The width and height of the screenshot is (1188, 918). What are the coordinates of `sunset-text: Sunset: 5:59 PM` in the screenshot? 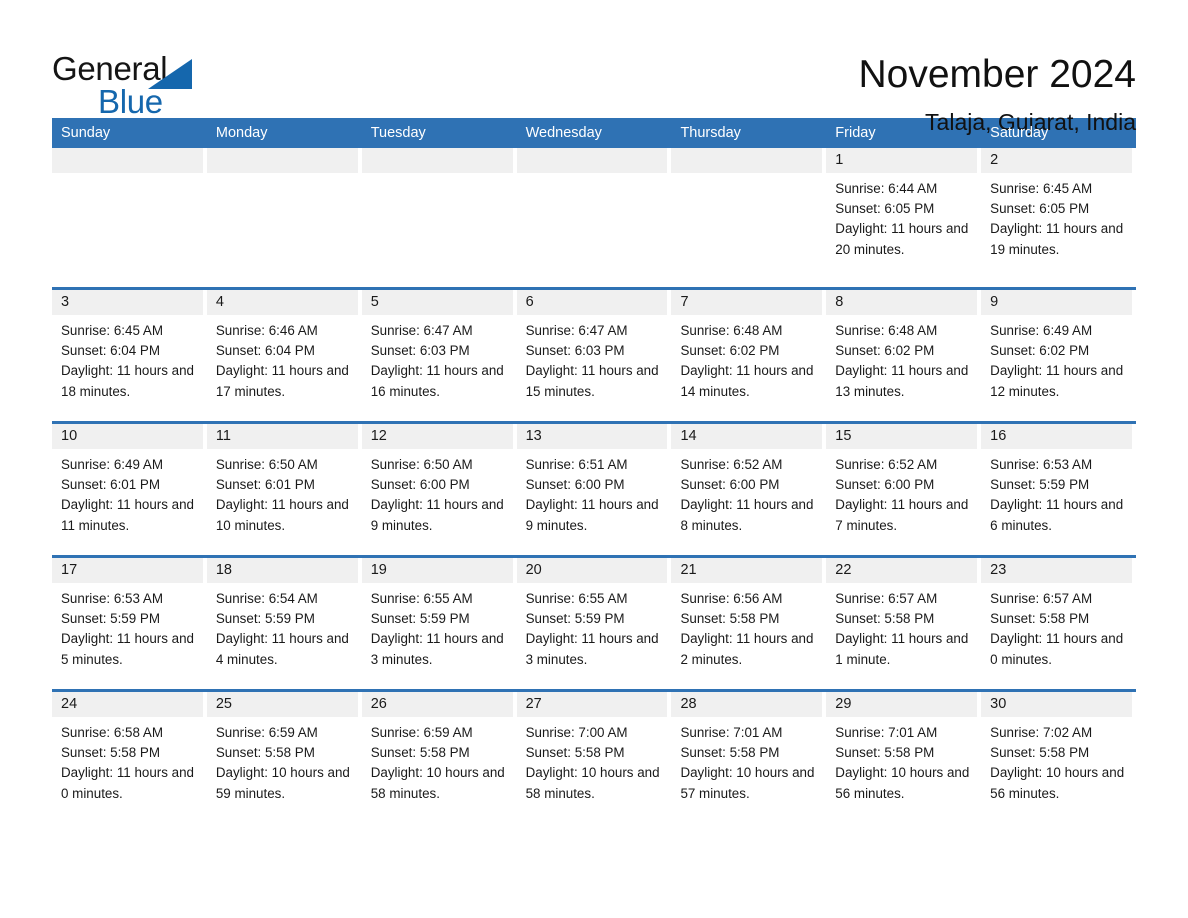 It's located at (575, 619).